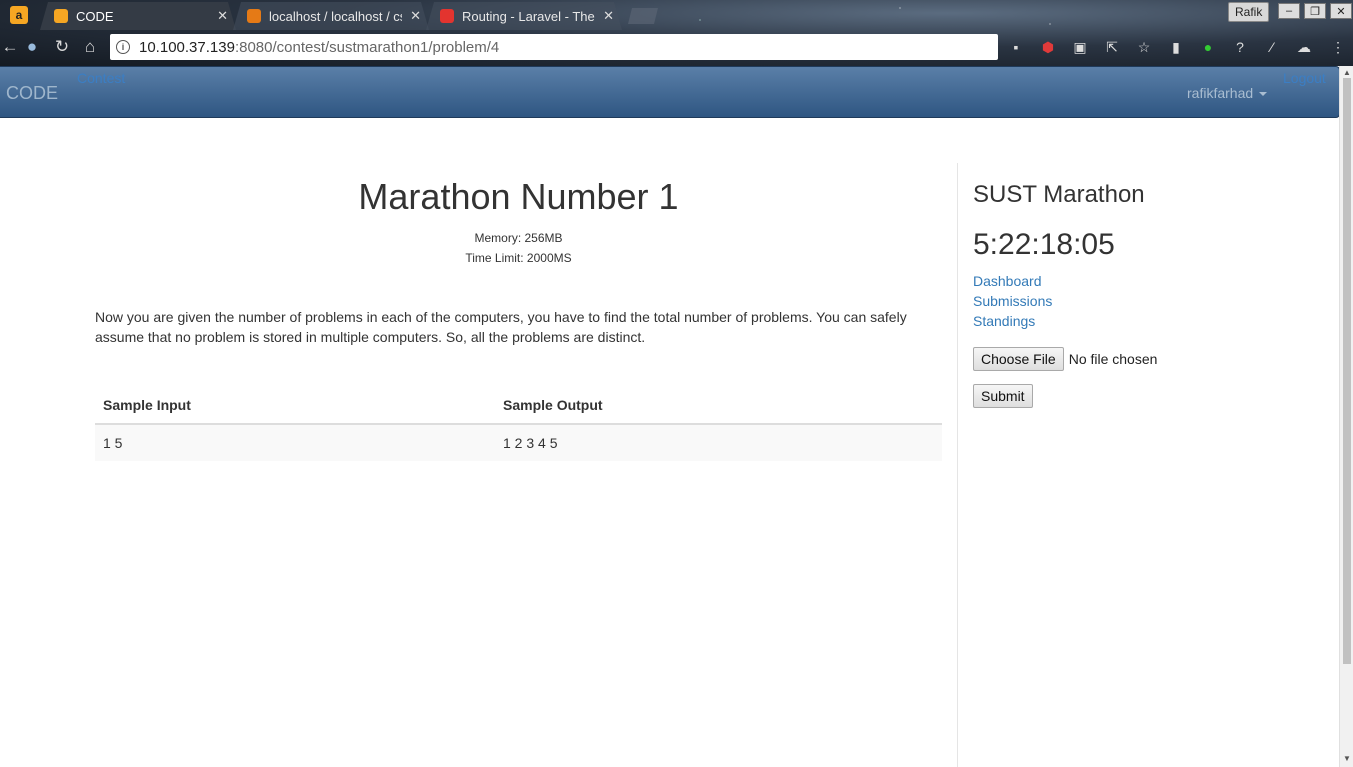 This screenshot has height=767, width=1353. I want to click on adblock-icon: ⬢, so click(1048, 47).